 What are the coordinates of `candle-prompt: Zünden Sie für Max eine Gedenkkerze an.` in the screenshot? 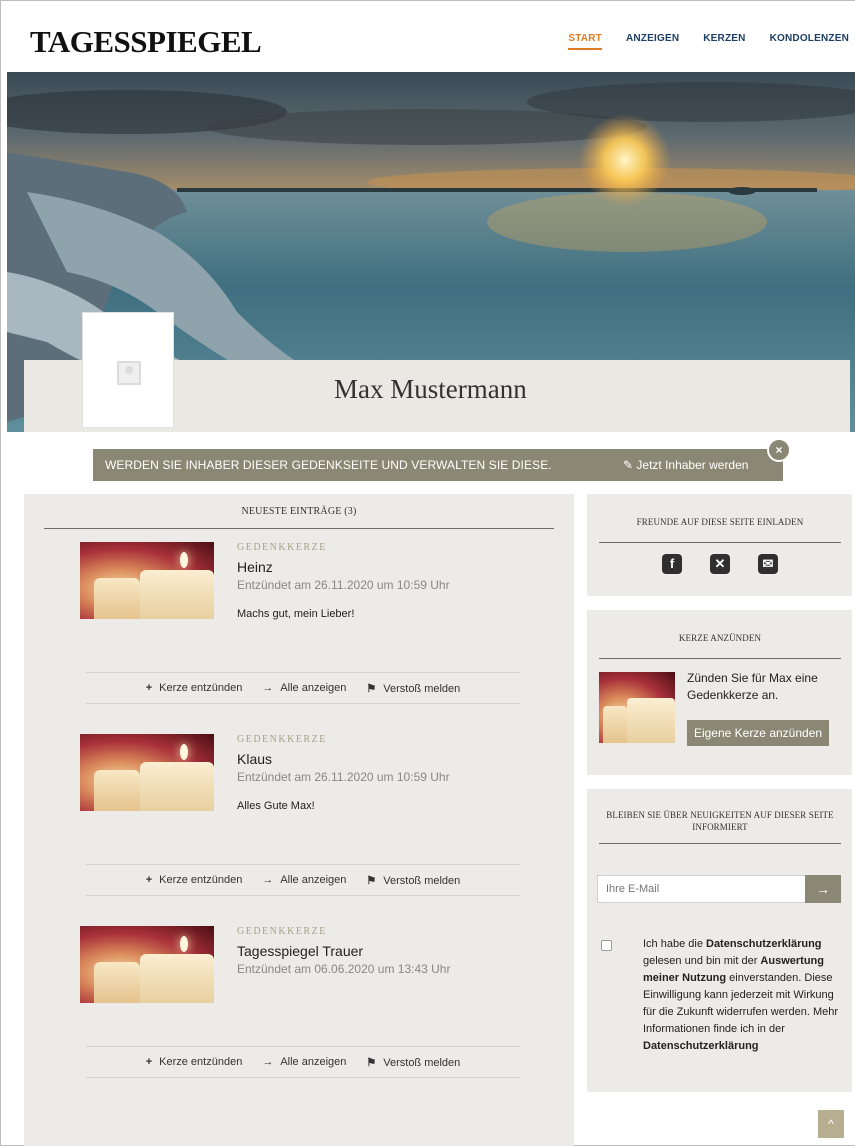 It's located at (752, 686).